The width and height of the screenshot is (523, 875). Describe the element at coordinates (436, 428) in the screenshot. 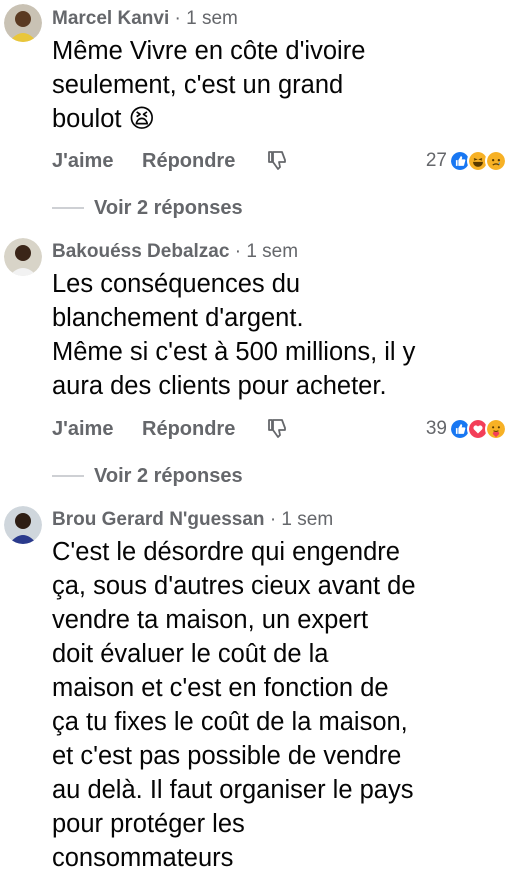

I see `reaction-count: 39` at that location.